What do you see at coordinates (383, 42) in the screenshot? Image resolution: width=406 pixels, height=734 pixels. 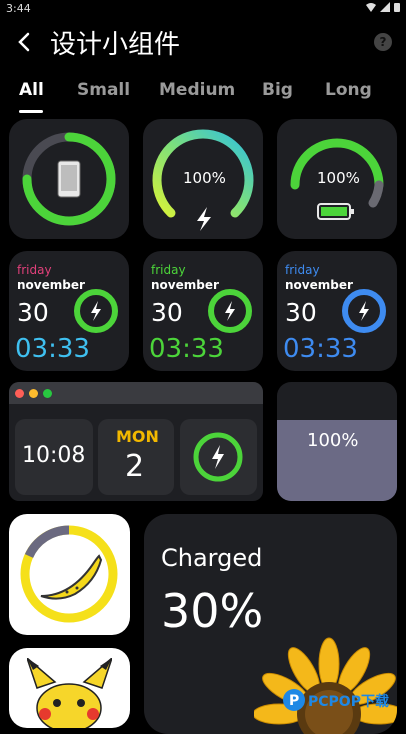 I see `help-button: ?` at bounding box center [383, 42].